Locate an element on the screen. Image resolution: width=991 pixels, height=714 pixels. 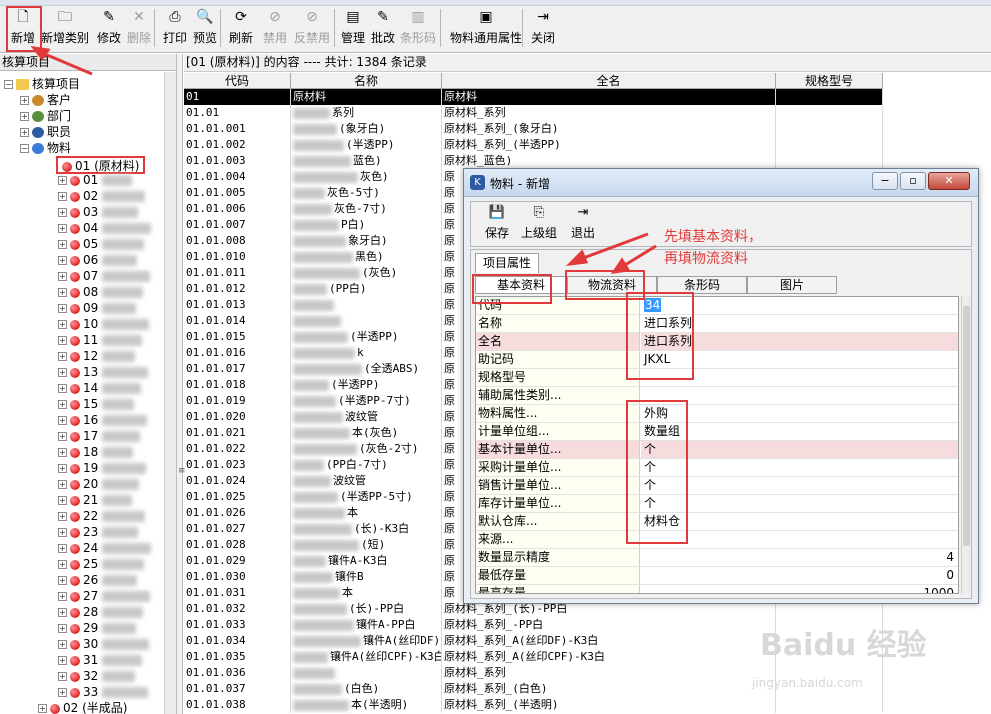
property-row: 助记码 JKXL is located at coordinates (717, 360).